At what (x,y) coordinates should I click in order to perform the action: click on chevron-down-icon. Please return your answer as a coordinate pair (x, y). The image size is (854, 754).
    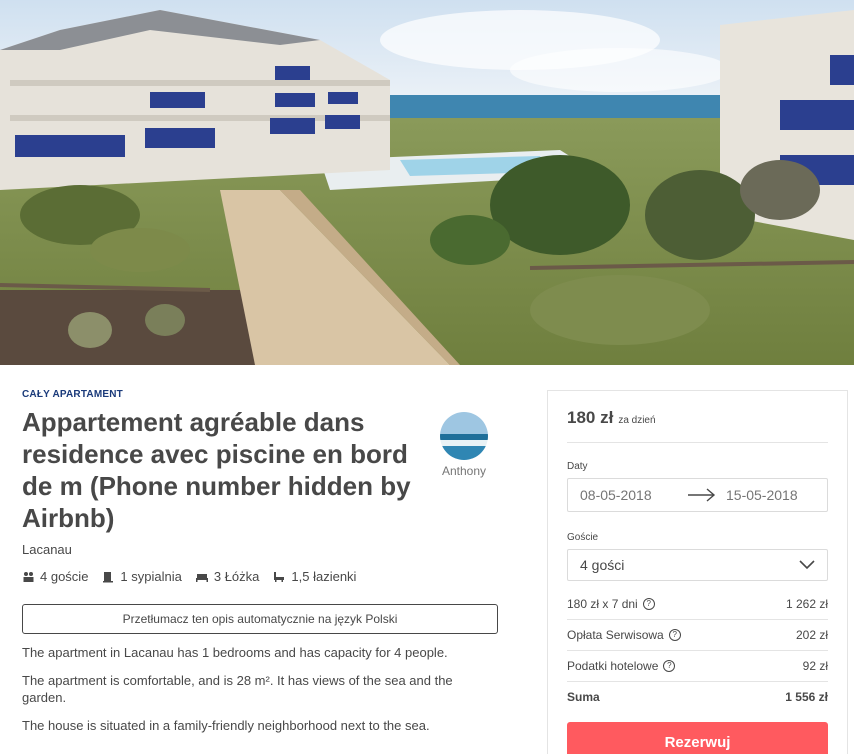
    Looking at the image, I should click on (807, 565).